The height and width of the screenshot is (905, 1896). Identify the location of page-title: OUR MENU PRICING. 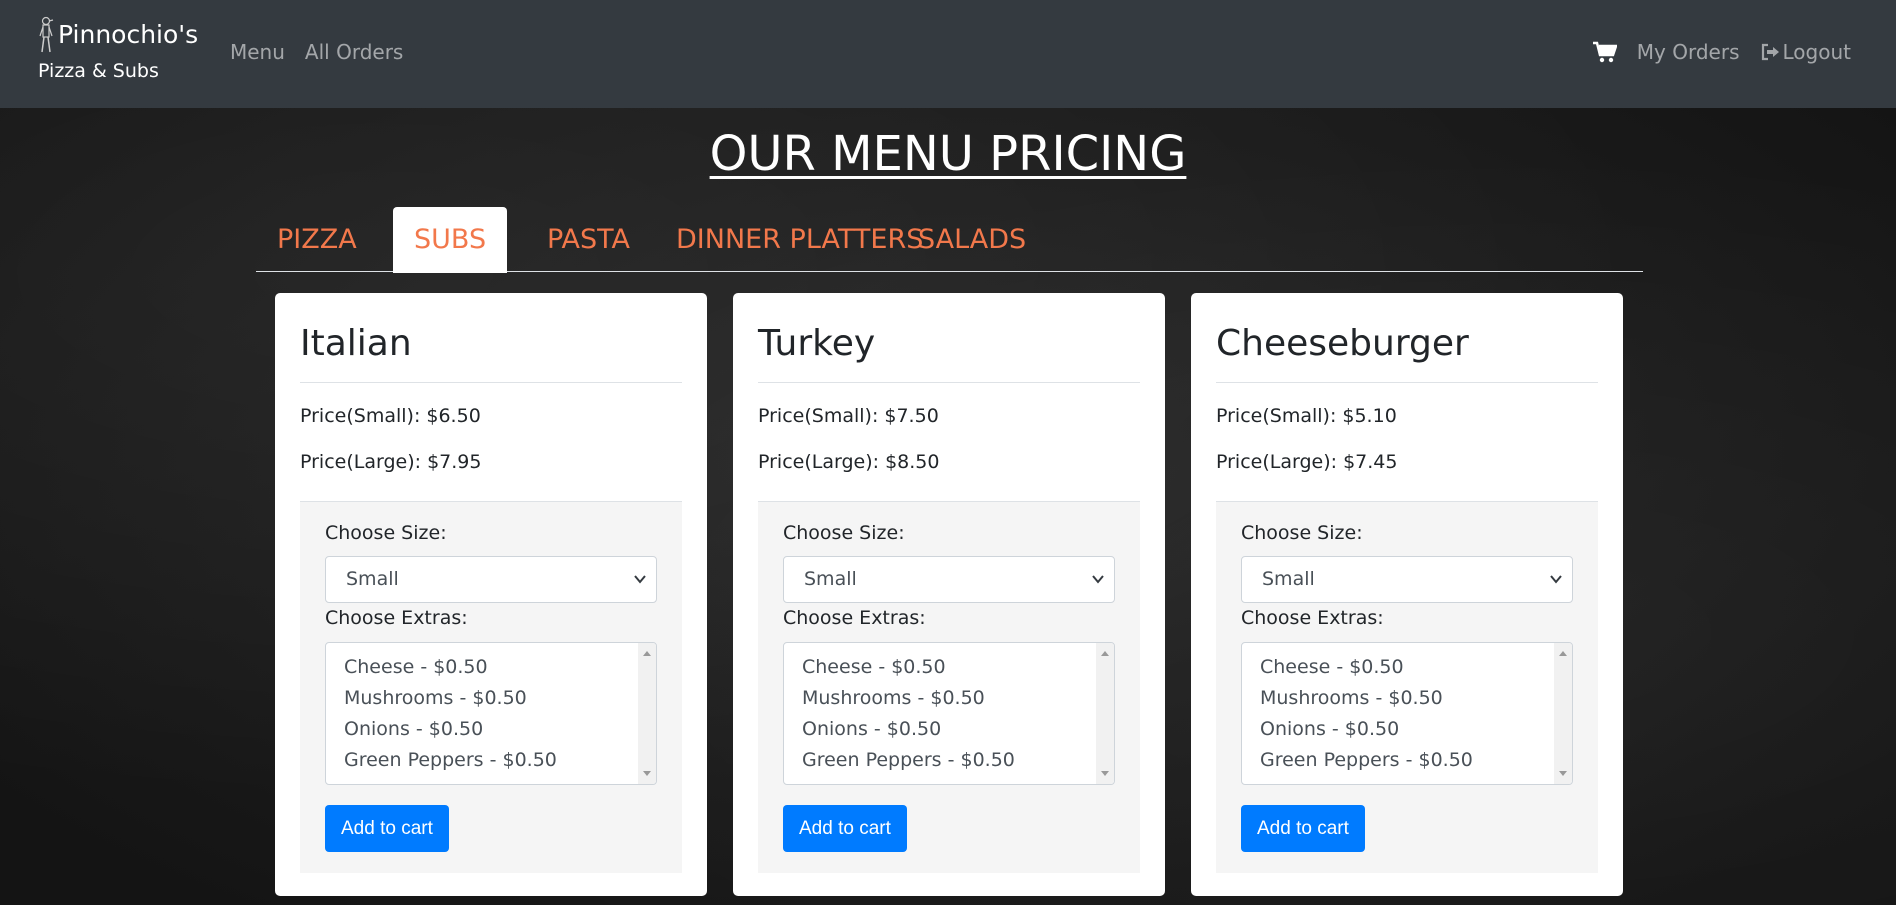
(948, 154).